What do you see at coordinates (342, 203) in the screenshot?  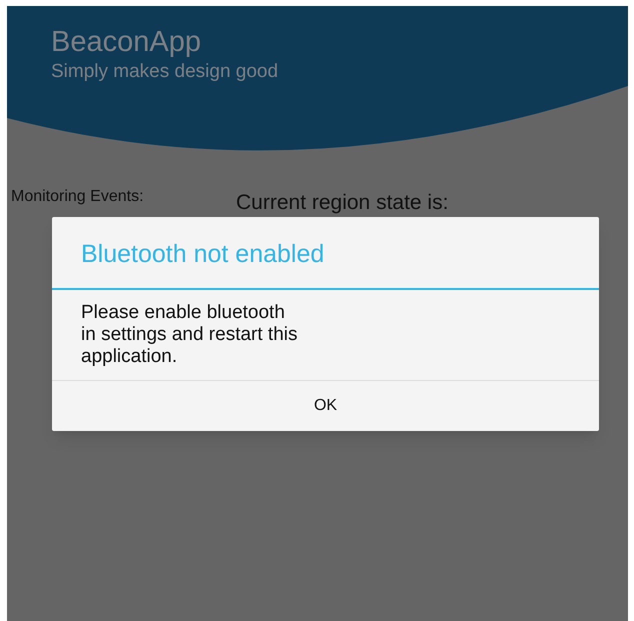 I see `region-state-label: Current region state is:` at bounding box center [342, 203].